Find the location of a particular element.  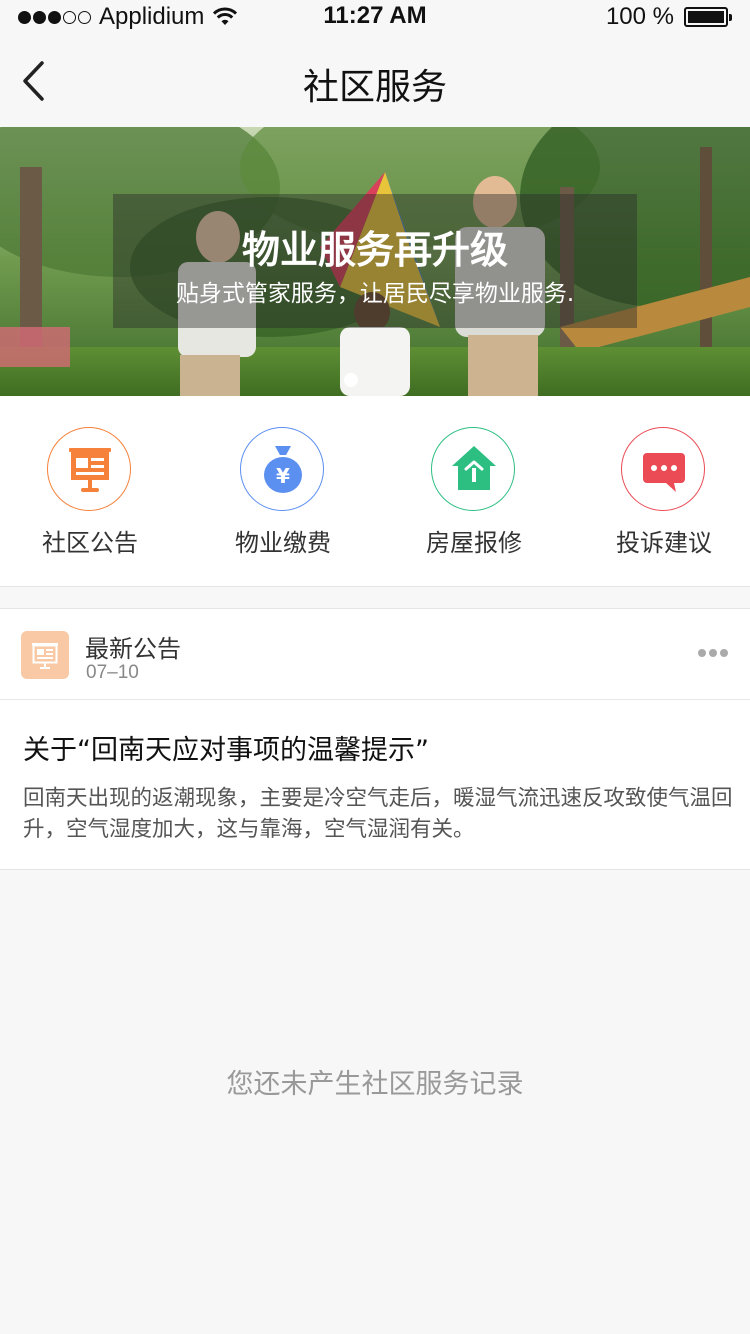

banner-subtitle: 贴身式管家服务，让居民尽享物业服务. is located at coordinates (375, 294).